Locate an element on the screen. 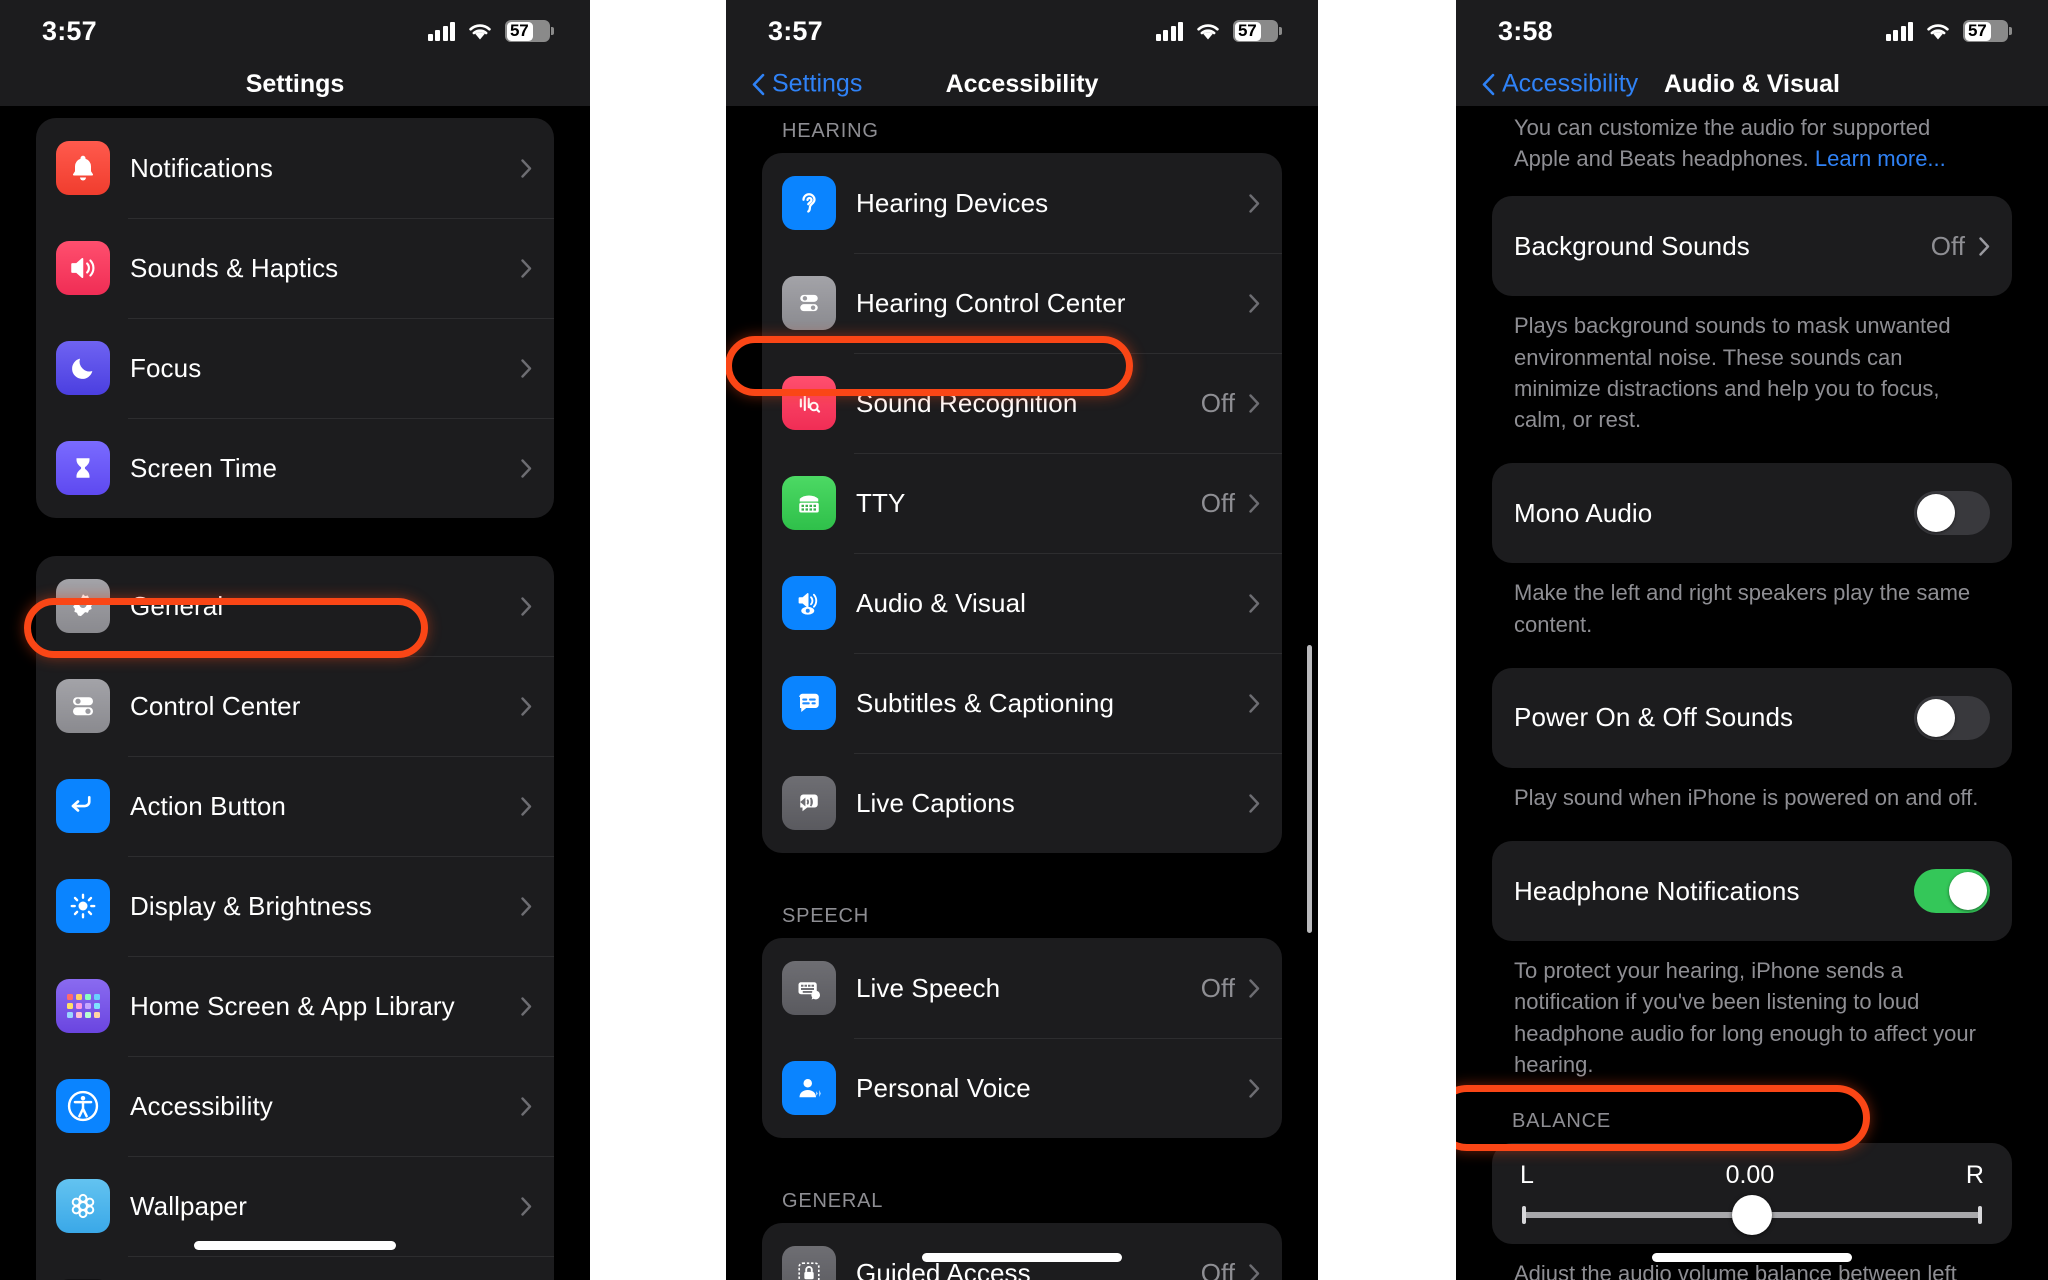 Image resolution: width=2048 pixels, height=1280 pixels. hourglass-icon is located at coordinates (83, 468).